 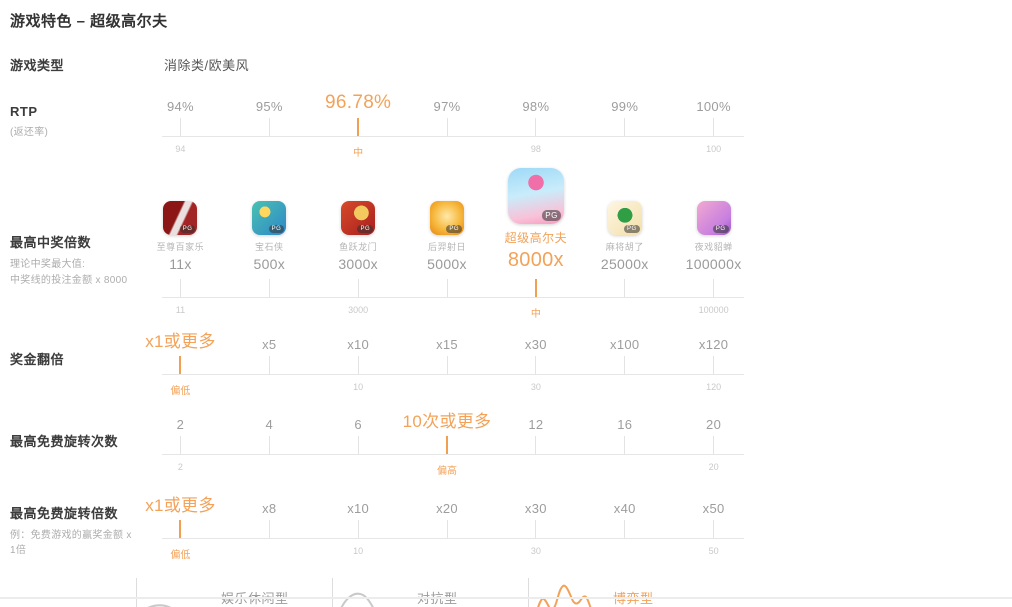 What do you see at coordinates (89, 21) in the screenshot?
I see `page-title: 游戏特色 – 超级高尔夫` at bounding box center [89, 21].